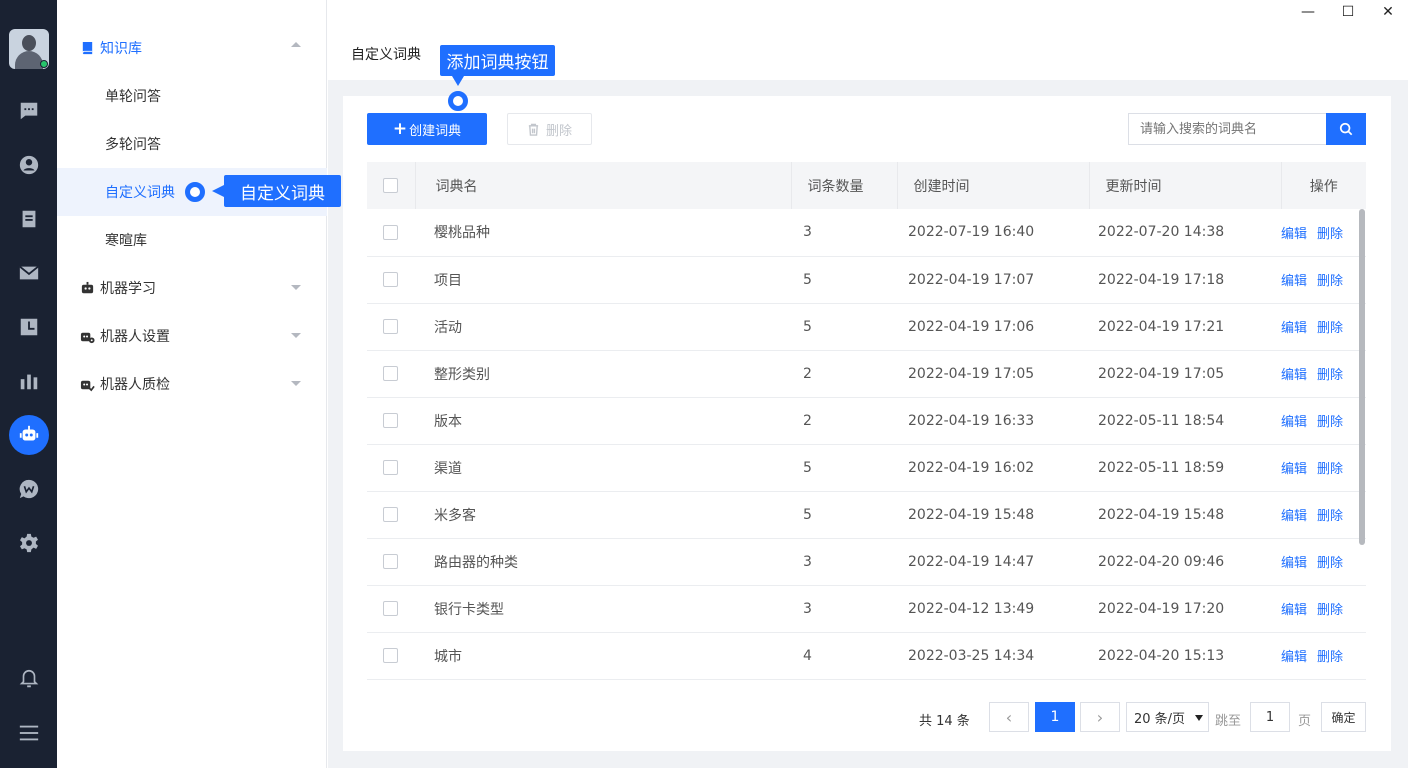  Describe the element at coordinates (29, 327) in the screenshot. I see `clock-icon` at that location.